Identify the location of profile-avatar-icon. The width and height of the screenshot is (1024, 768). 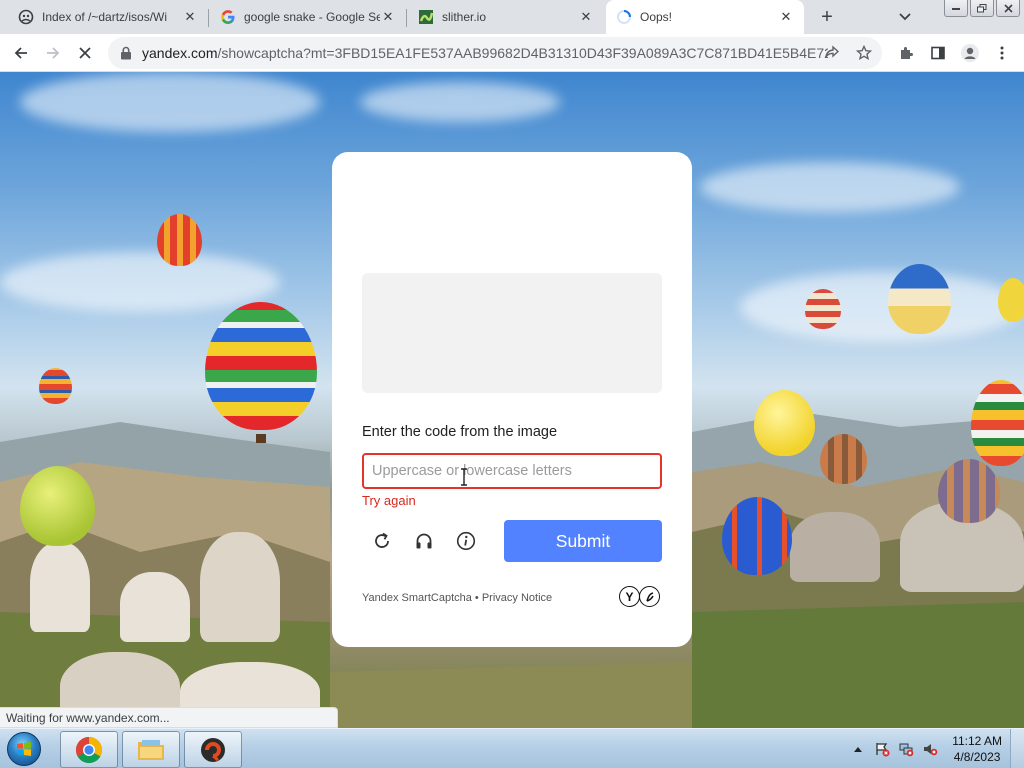
(970, 53).